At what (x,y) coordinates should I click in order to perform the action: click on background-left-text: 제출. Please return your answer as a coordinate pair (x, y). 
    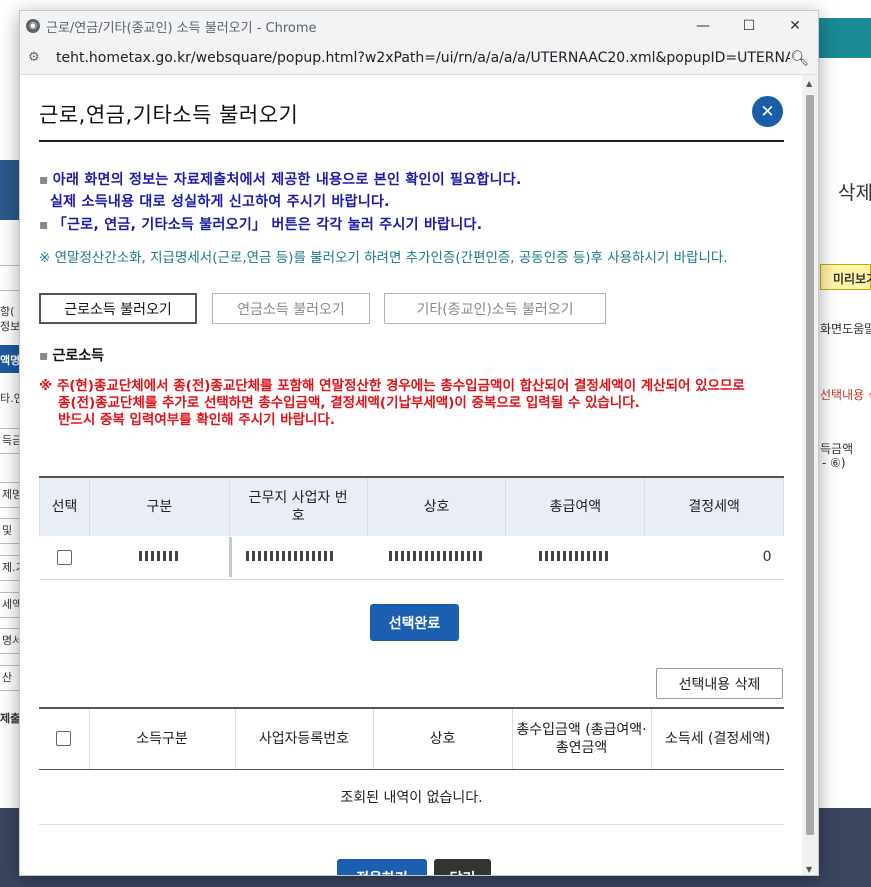
    Looking at the image, I should click on (10, 718).